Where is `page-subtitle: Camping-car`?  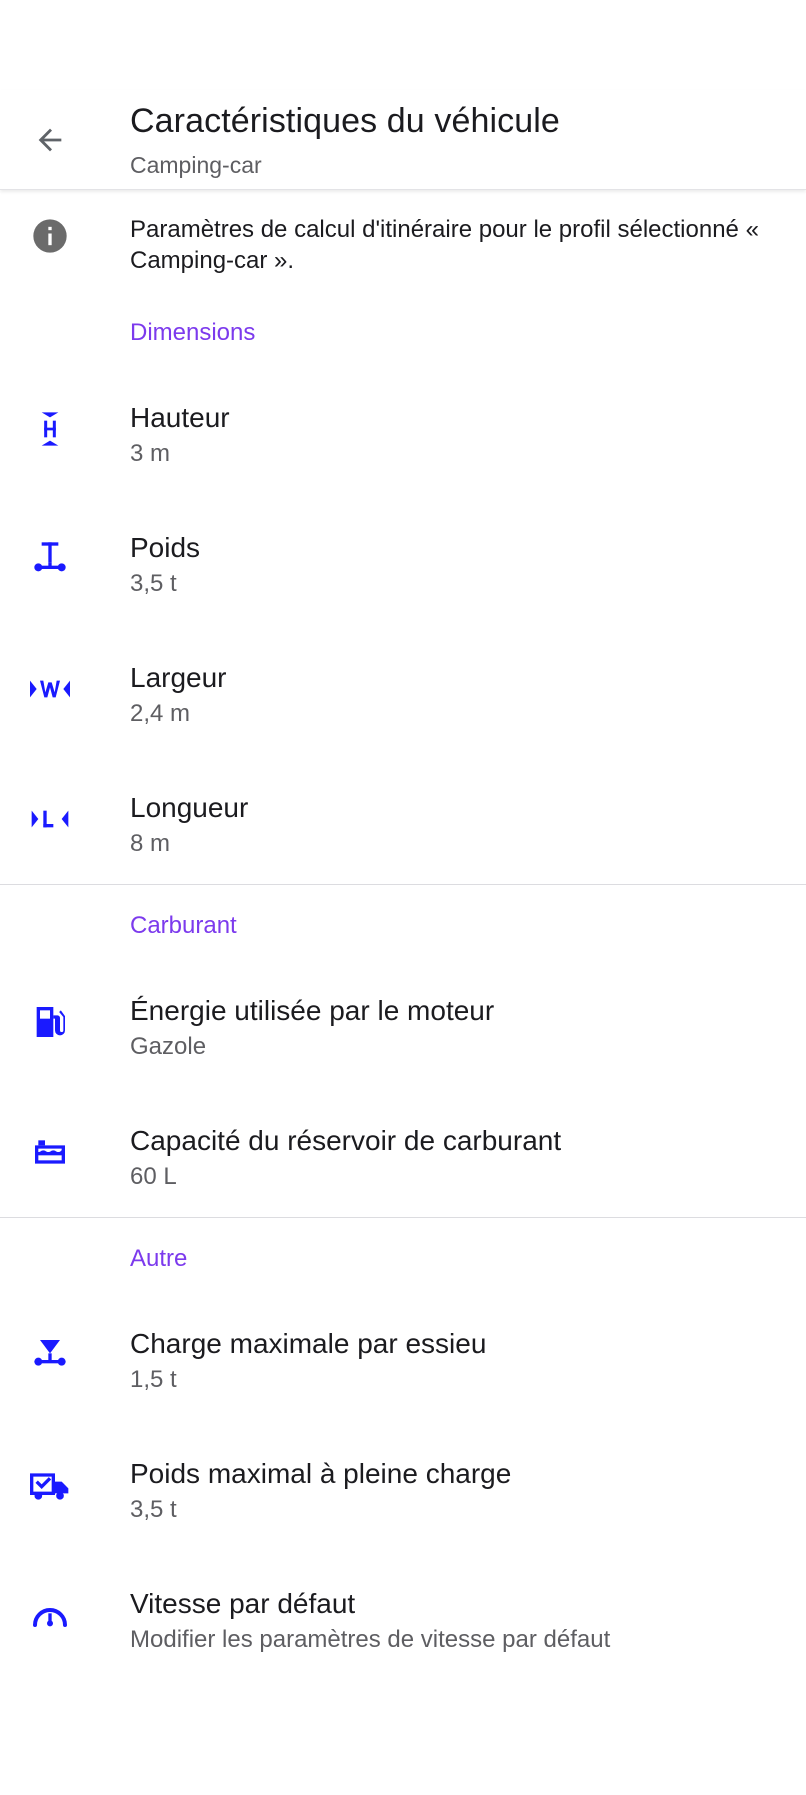
page-subtitle: Camping-car is located at coordinates (196, 165).